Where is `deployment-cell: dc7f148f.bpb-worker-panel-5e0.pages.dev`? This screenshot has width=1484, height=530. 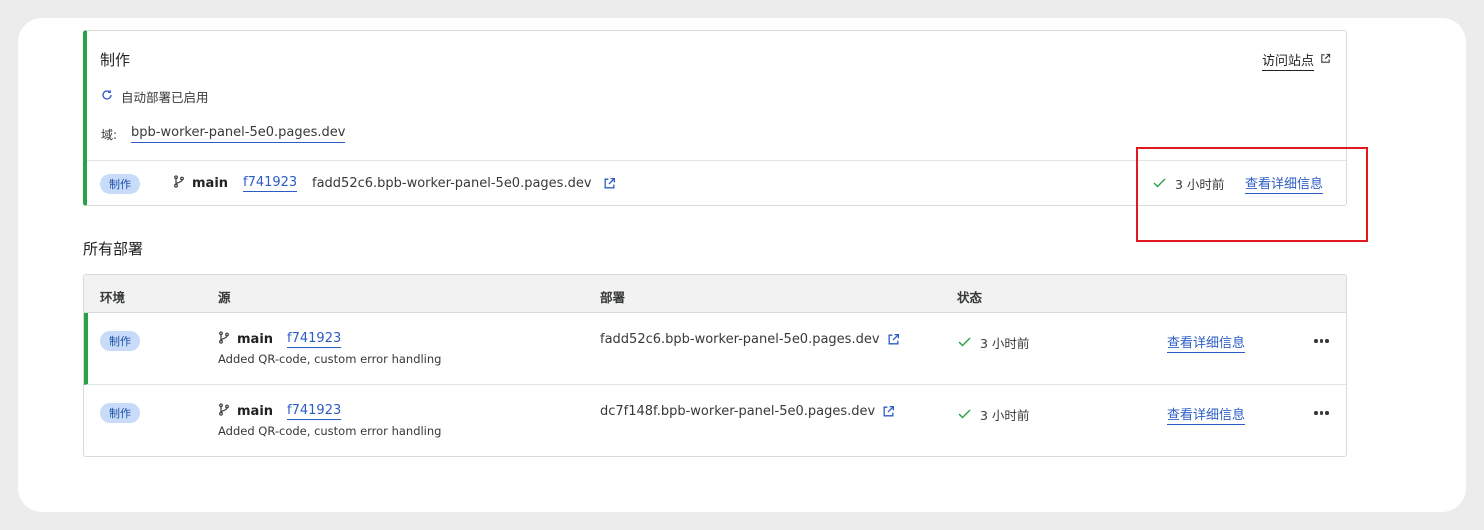 deployment-cell: dc7f148f.bpb-worker-panel-5e0.pages.dev is located at coordinates (747, 411).